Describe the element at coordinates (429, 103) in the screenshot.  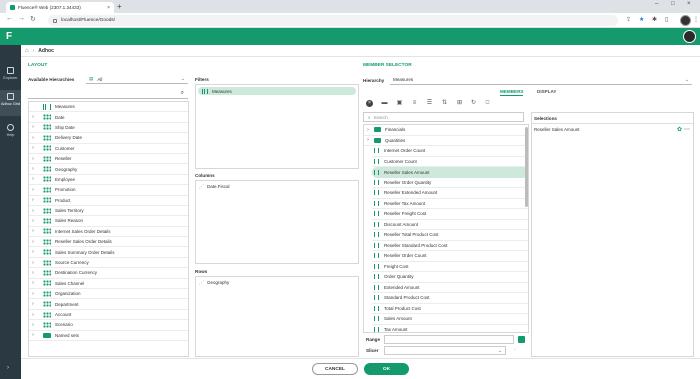
I see `level-filter-icon: ☰` at that location.